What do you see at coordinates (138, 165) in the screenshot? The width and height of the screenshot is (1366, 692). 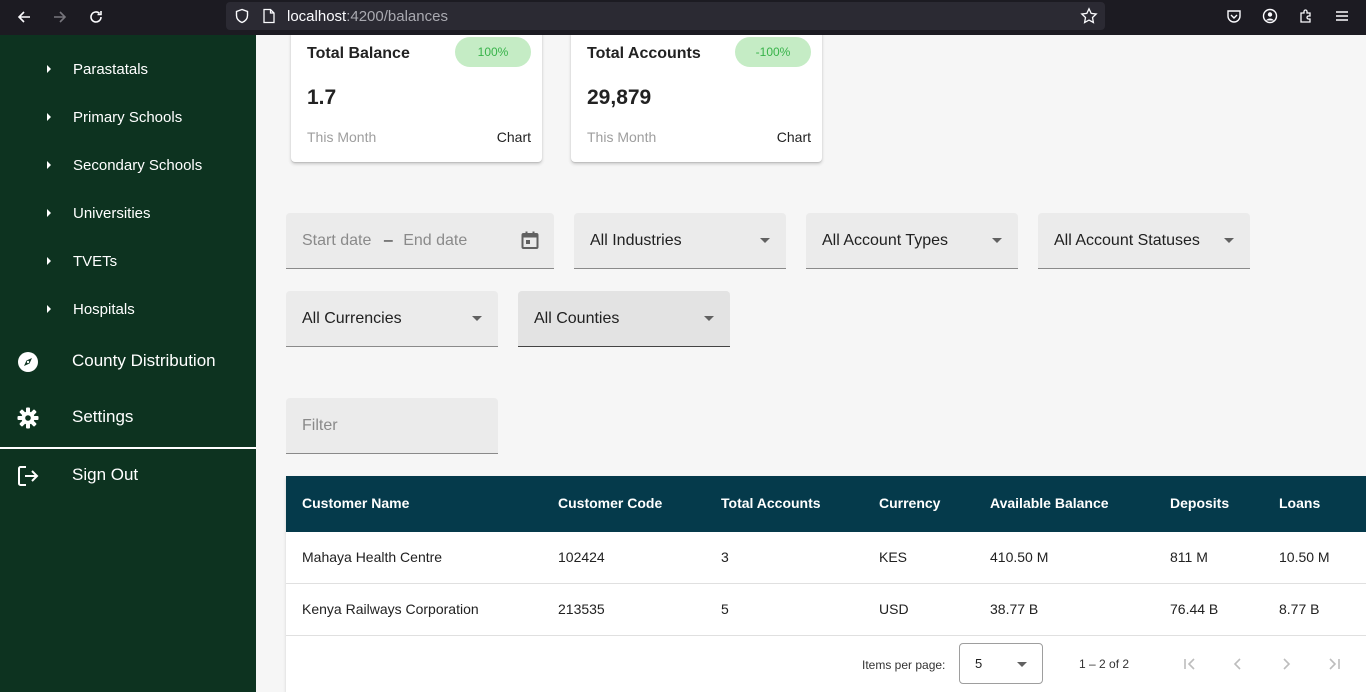 I see `sidebar-item-label: Secondary Schools` at bounding box center [138, 165].